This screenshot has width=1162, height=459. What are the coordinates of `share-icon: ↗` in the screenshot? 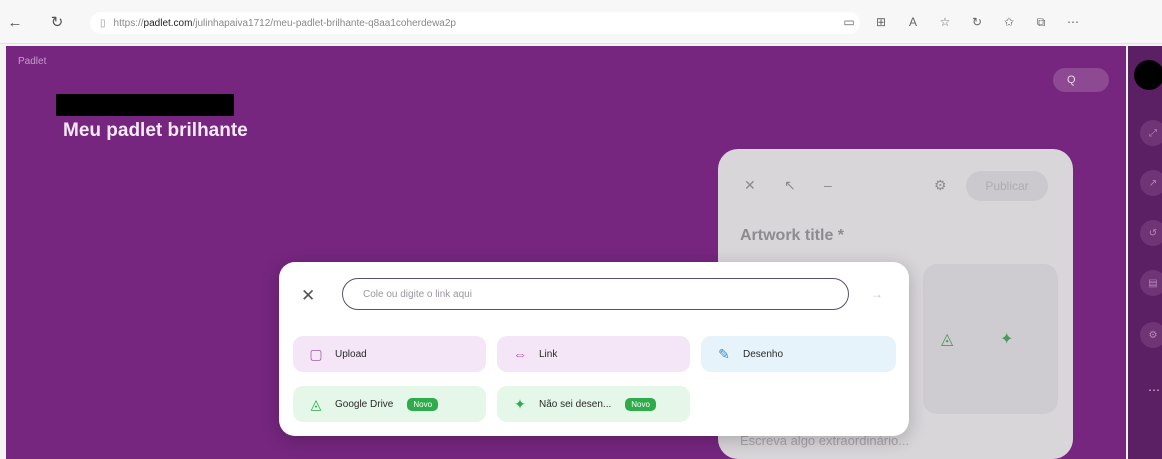 It's located at (1151, 183).